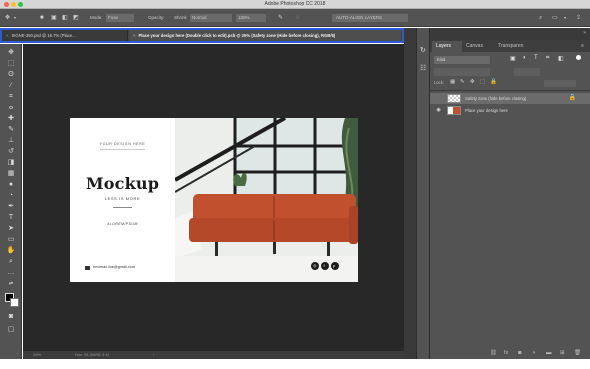 The image size is (590, 369). I want to click on visibility-toggle-icon: ◉, so click(438, 98).